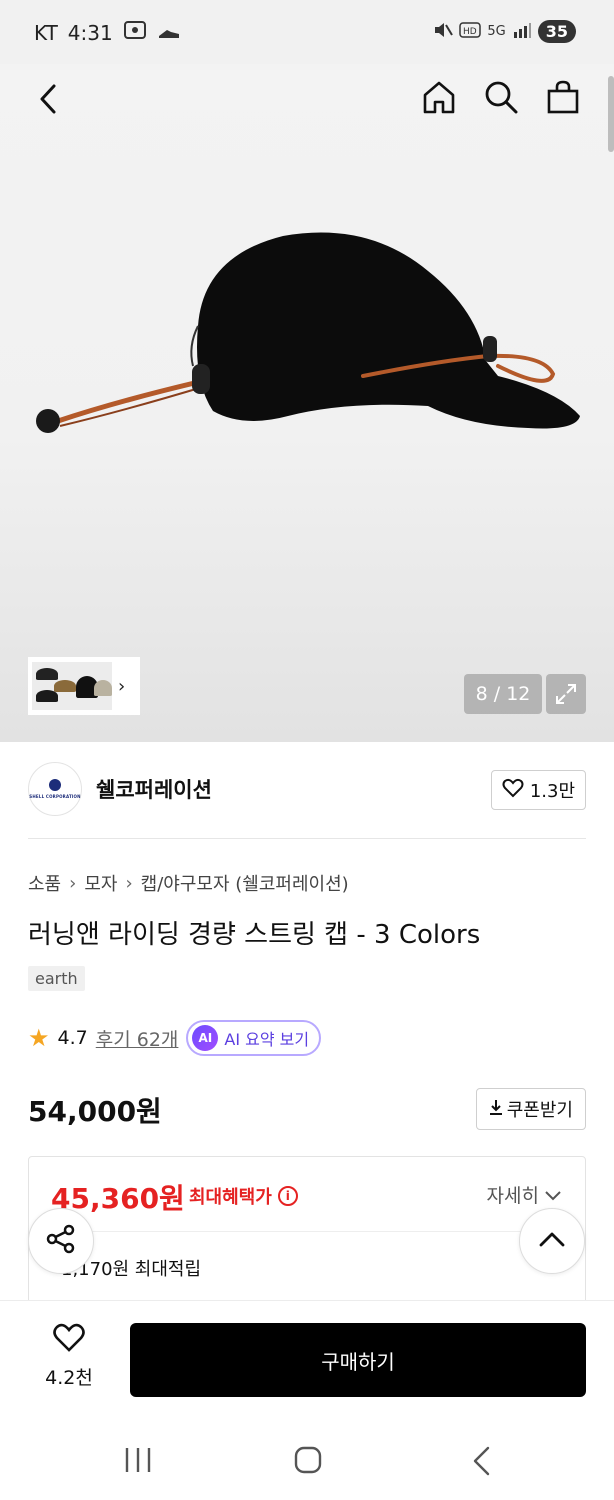  What do you see at coordinates (443, 32) in the screenshot?
I see `mute-icon` at bounding box center [443, 32].